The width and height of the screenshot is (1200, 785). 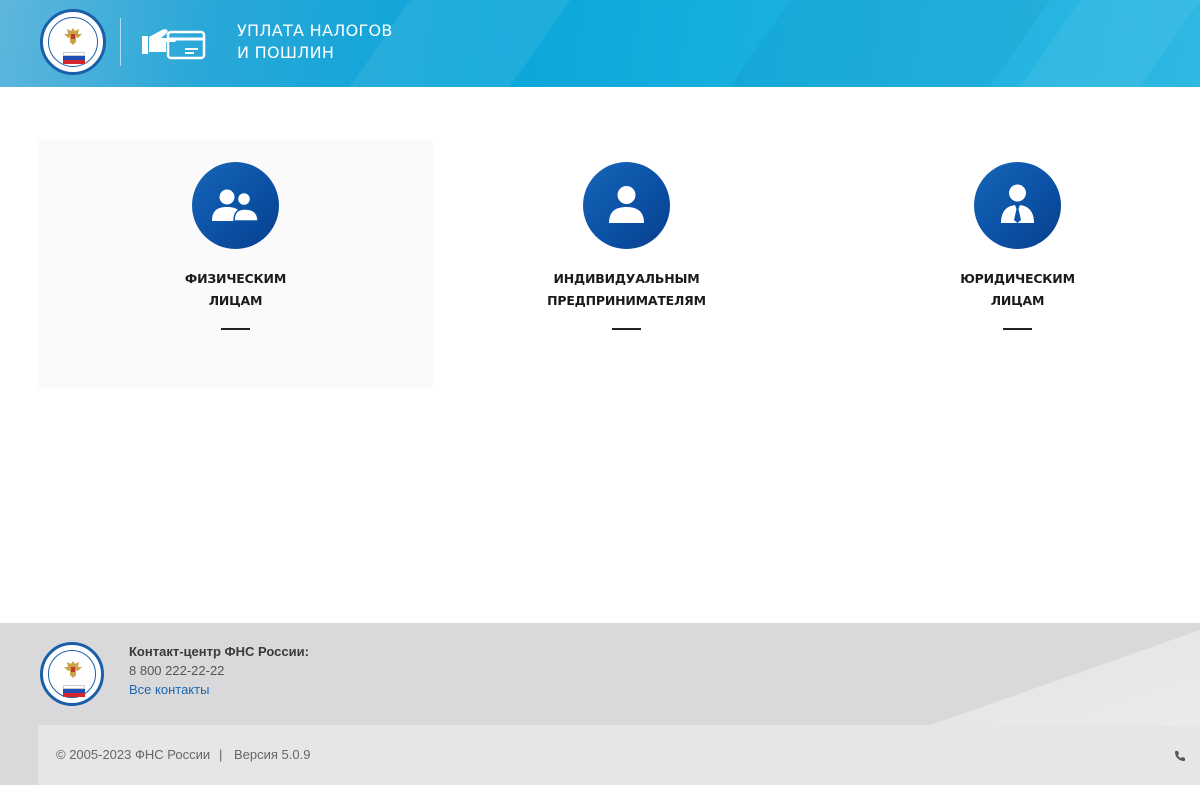 I want to click on all-contacts-link: Все контакты, so click(x=169, y=689).